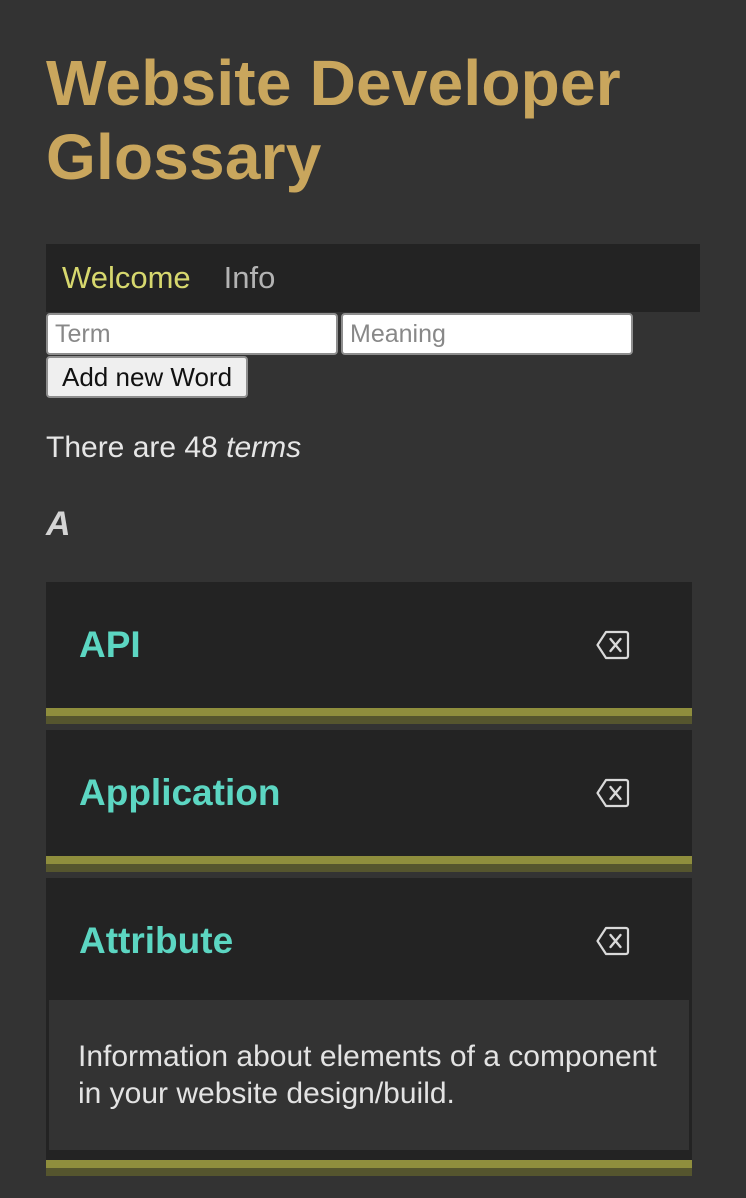 This screenshot has height=1198, width=746. What do you see at coordinates (180, 792) in the screenshot?
I see `entry-term: Application` at bounding box center [180, 792].